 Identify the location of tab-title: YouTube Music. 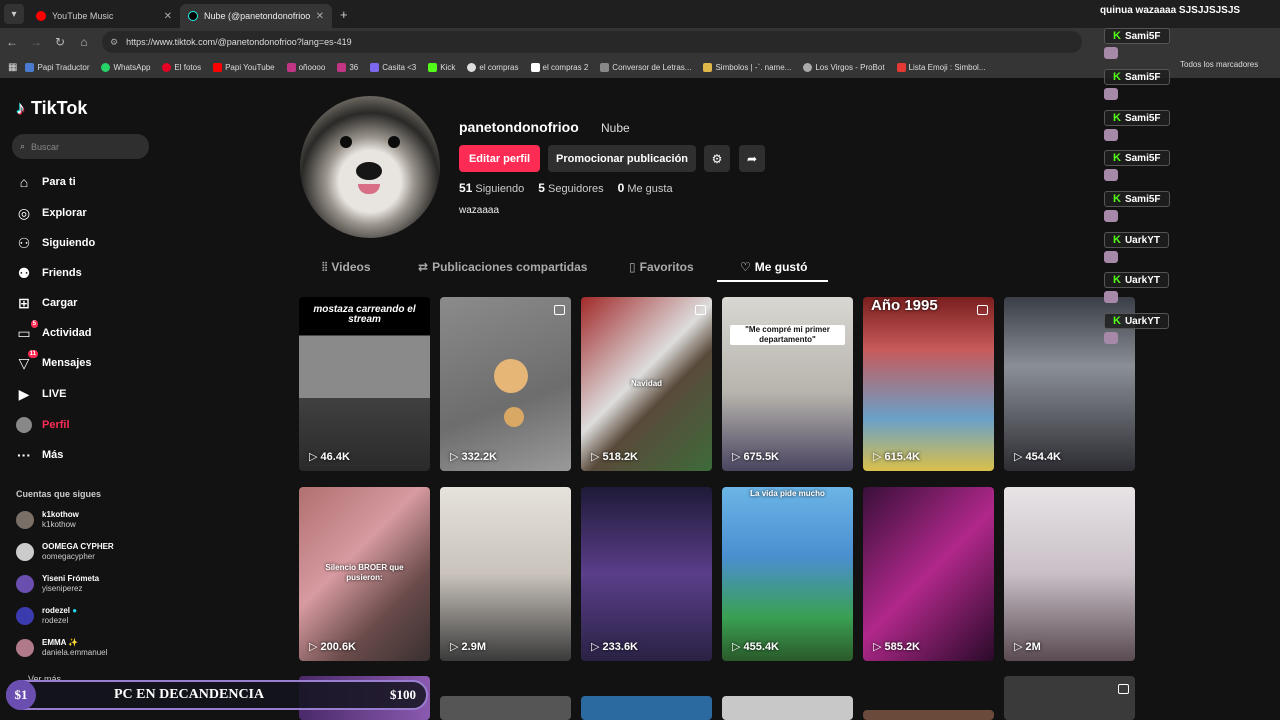
(83, 16).